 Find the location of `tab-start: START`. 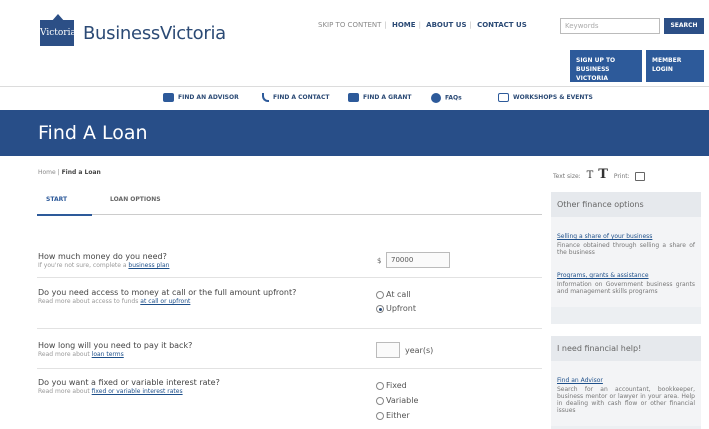

tab-start: START is located at coordinates (56, 199).